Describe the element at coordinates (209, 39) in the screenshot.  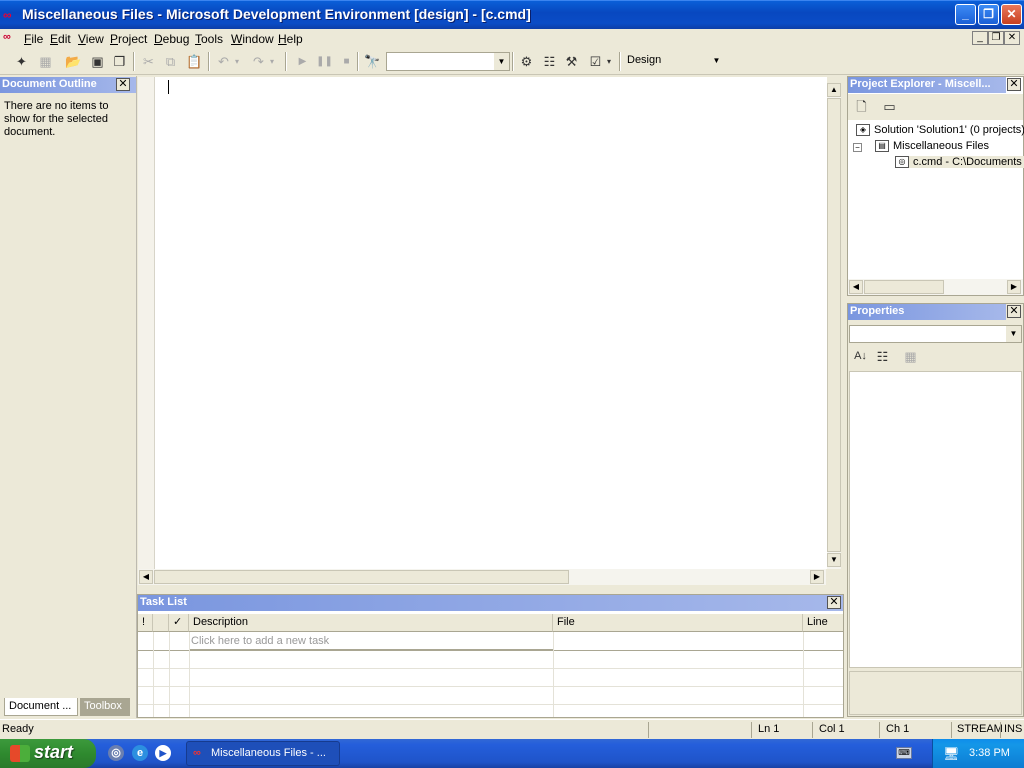
I see `menu-tools: Tools` at that location.